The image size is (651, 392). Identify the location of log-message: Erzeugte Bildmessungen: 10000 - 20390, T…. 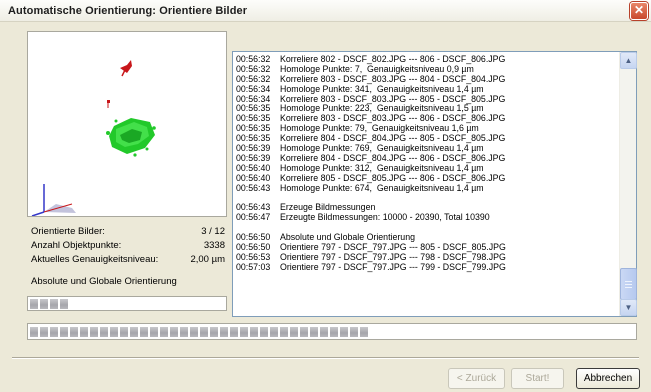
(385, 217).